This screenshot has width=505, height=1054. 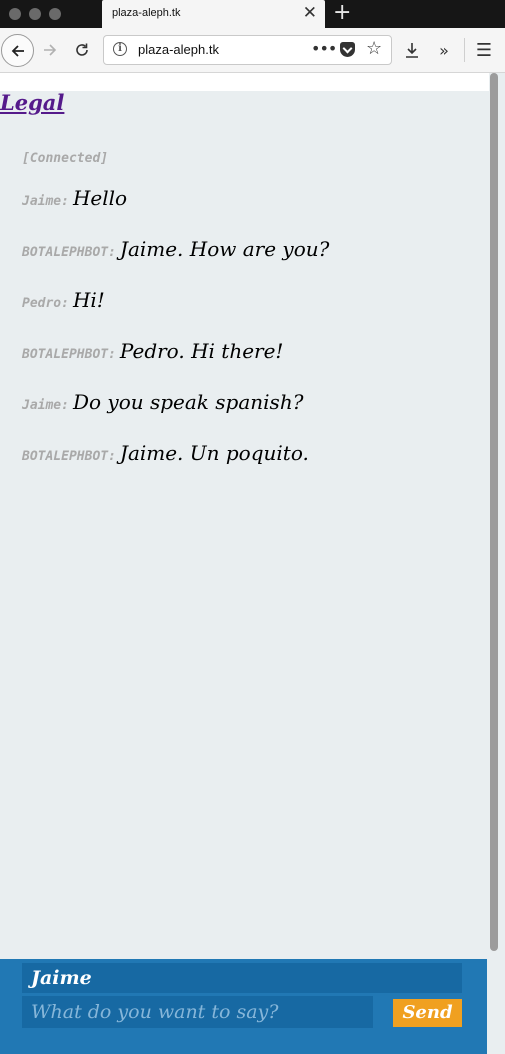 What do you see at coordinates (242, 978) in the screenshot?
I see `name-field: Jaime` at bounding box center [242, 978].